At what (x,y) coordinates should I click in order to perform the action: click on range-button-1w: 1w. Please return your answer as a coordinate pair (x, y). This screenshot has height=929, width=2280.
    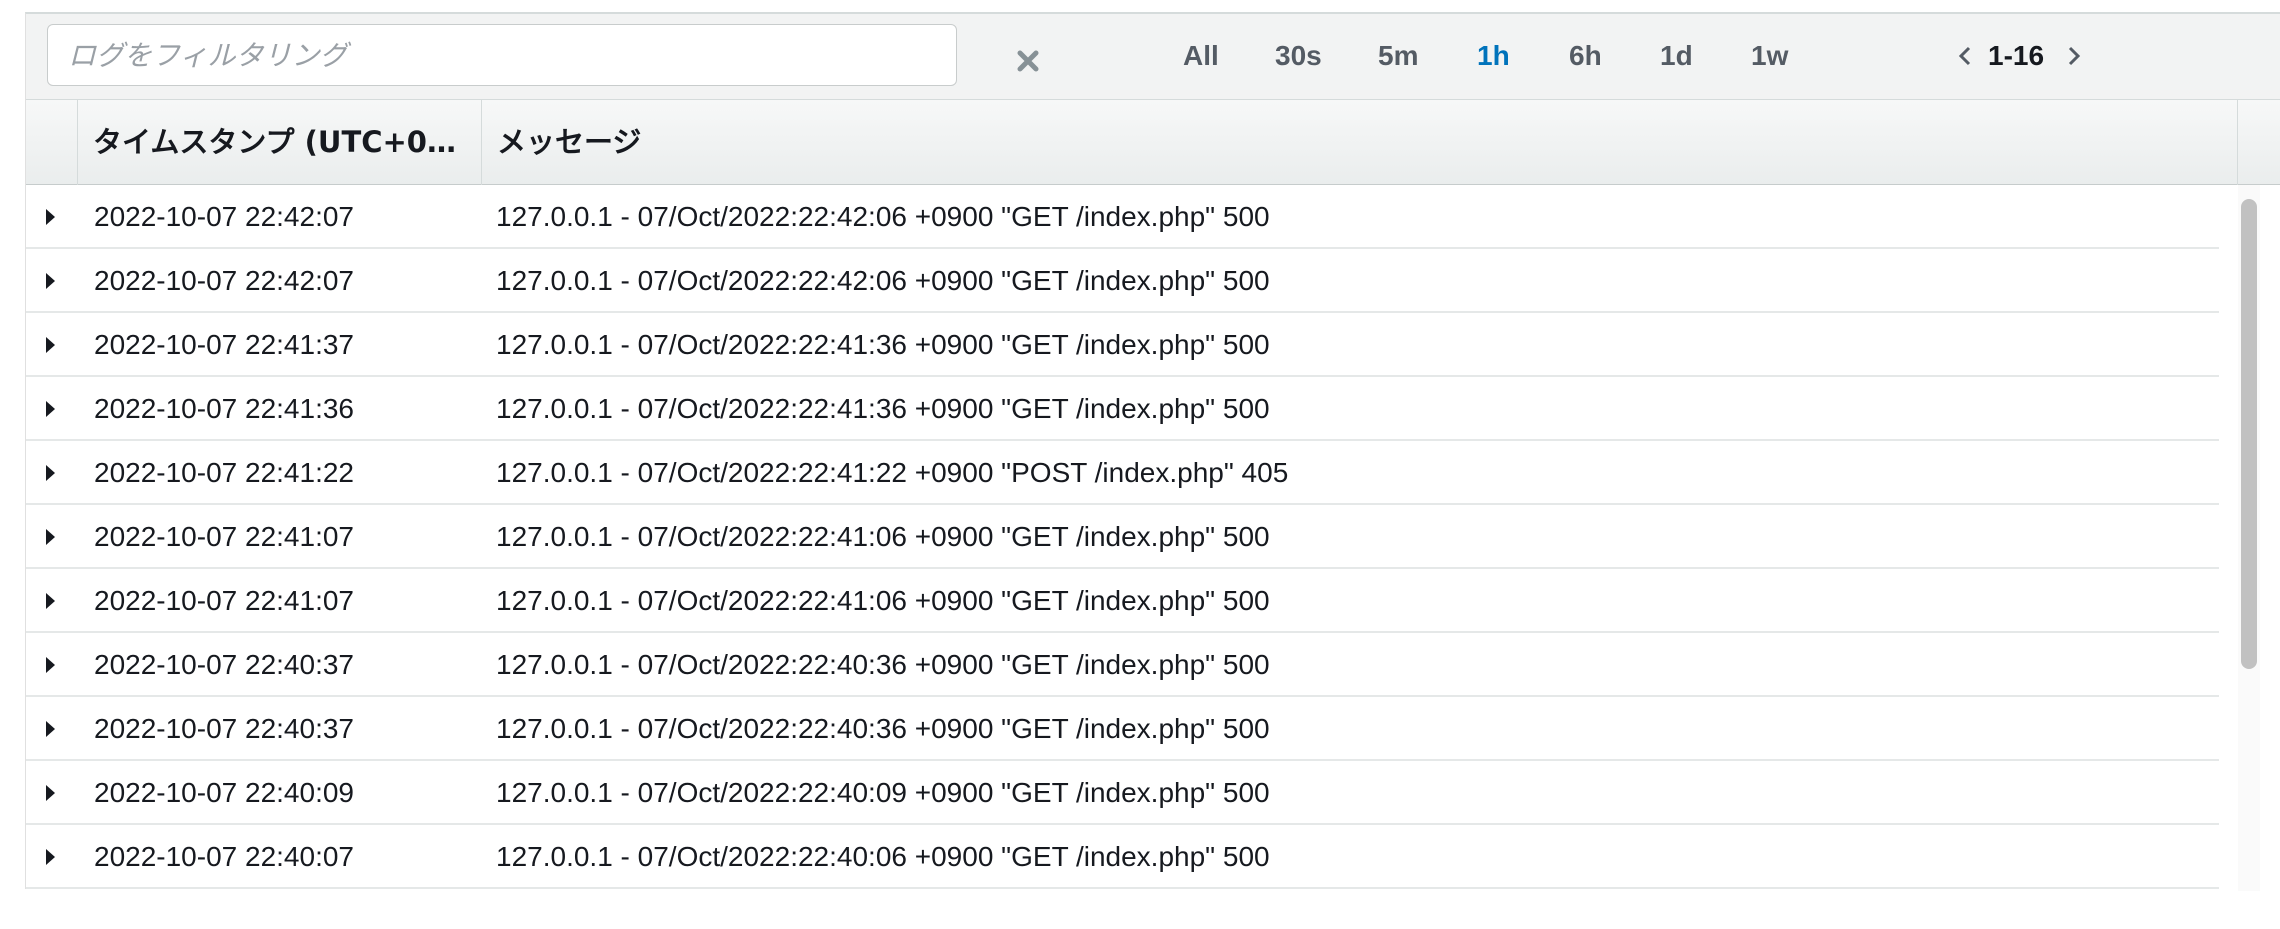
    Looking at the image, I should click on (1769, 56).